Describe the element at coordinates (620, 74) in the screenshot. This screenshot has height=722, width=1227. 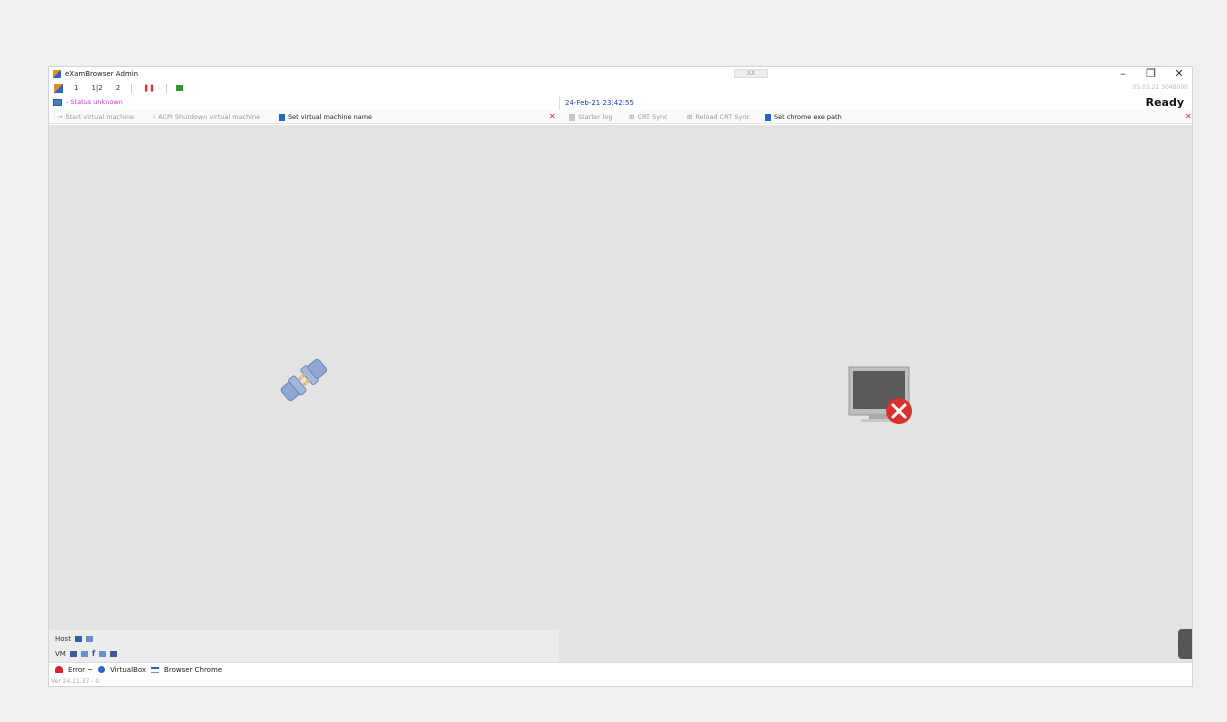
I see `title-bar: eXamBrowser Admin` at that location.